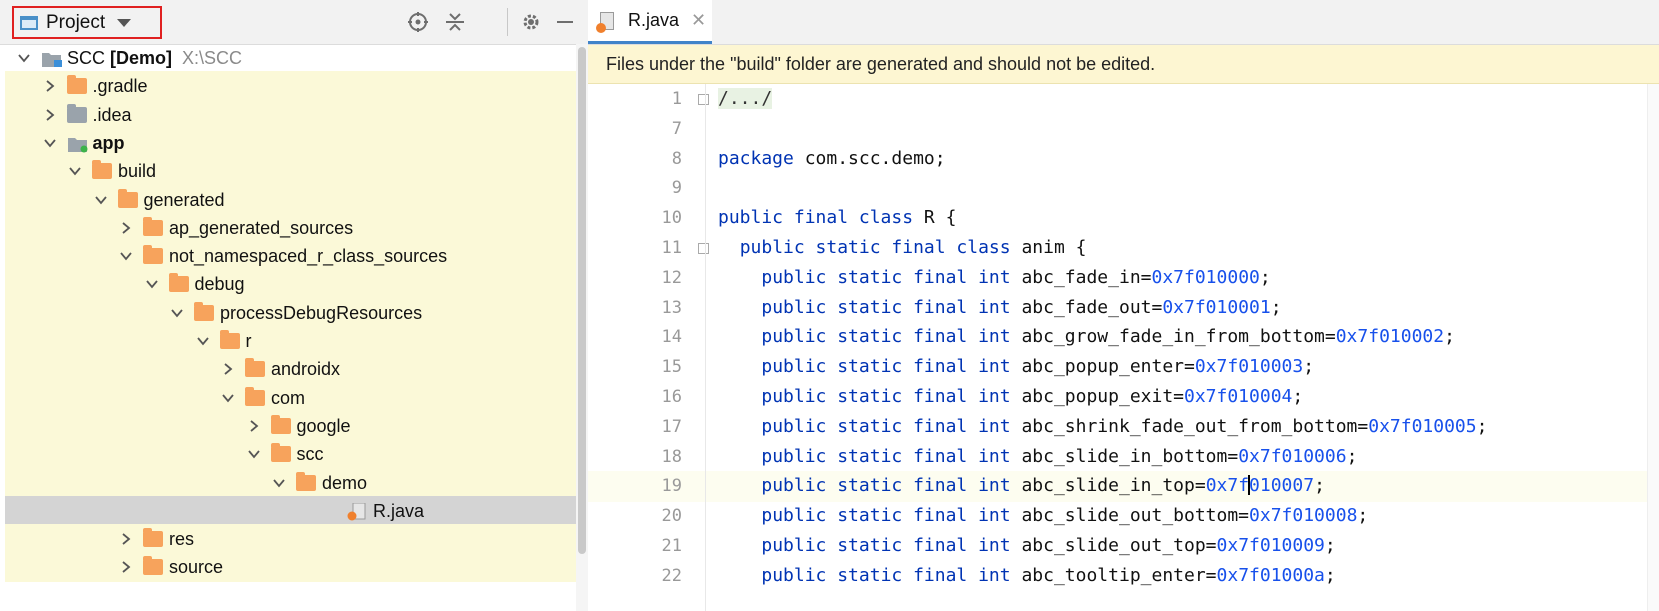 The width and height of the screenshot is (1659, 611). What do you see at coordinates (76, 22) in the screenshot?
I see `project-view-label: Project` at bounding box center [76, 22].